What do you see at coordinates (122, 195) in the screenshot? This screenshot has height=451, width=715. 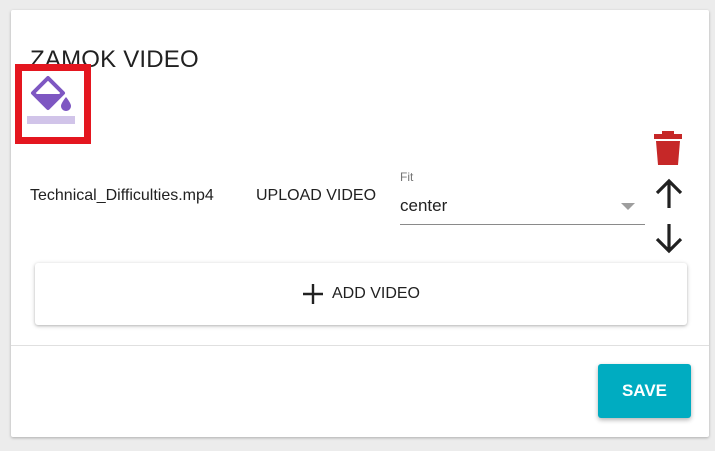 I see `video-filename: Technical_Difficulties.mp4` at bounding box center [122, 195].